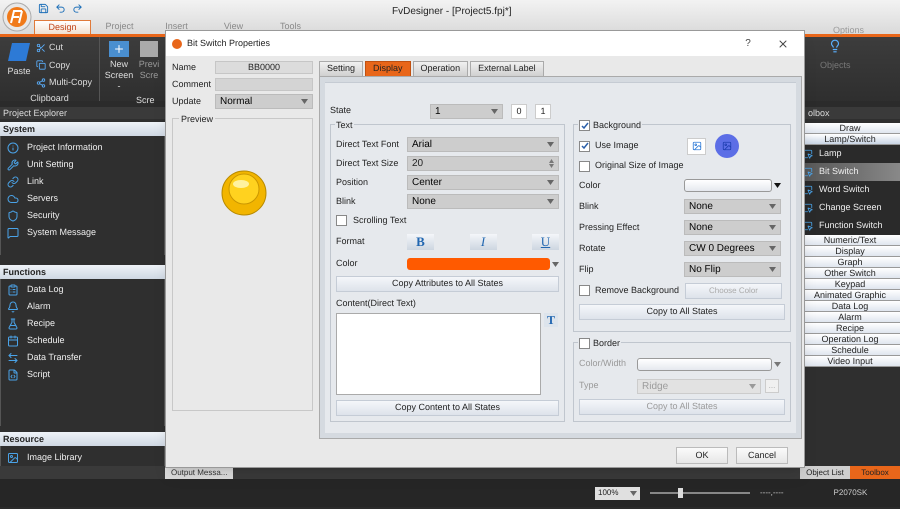  Describe the element at coordinates (440, 68) in the screenshot. I see `dialog-tab: Operation` at that location.